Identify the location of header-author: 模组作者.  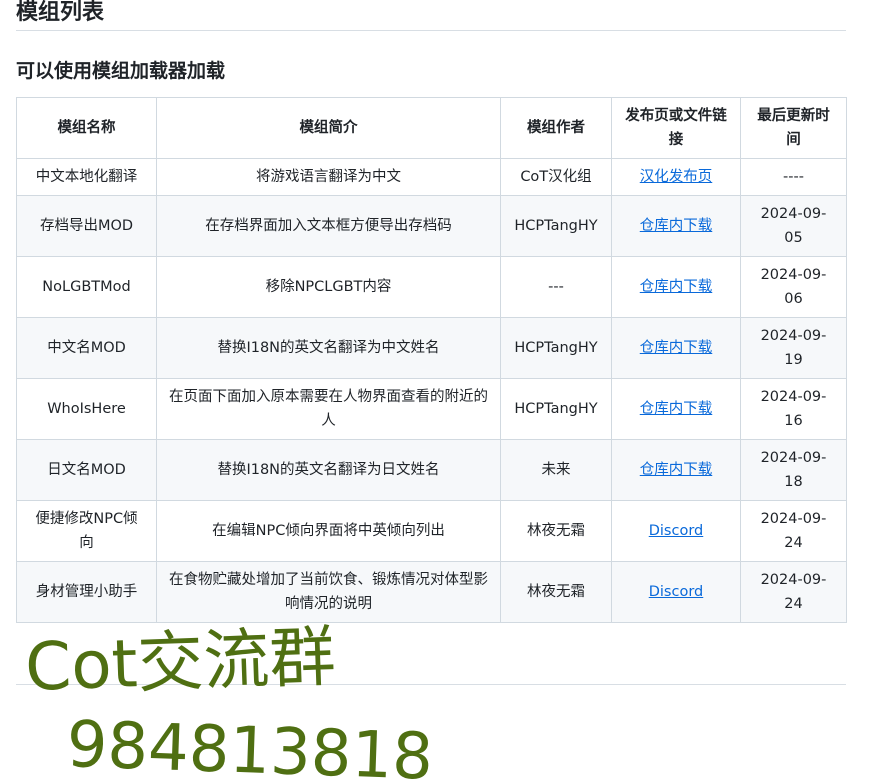
(556, 128).